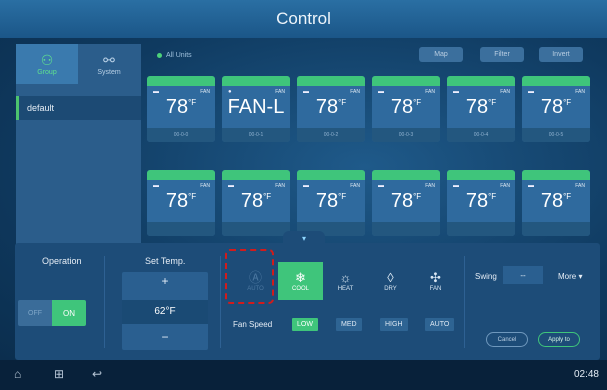  I want to click on fan-speed-med-button: MED, so click(349, 324).